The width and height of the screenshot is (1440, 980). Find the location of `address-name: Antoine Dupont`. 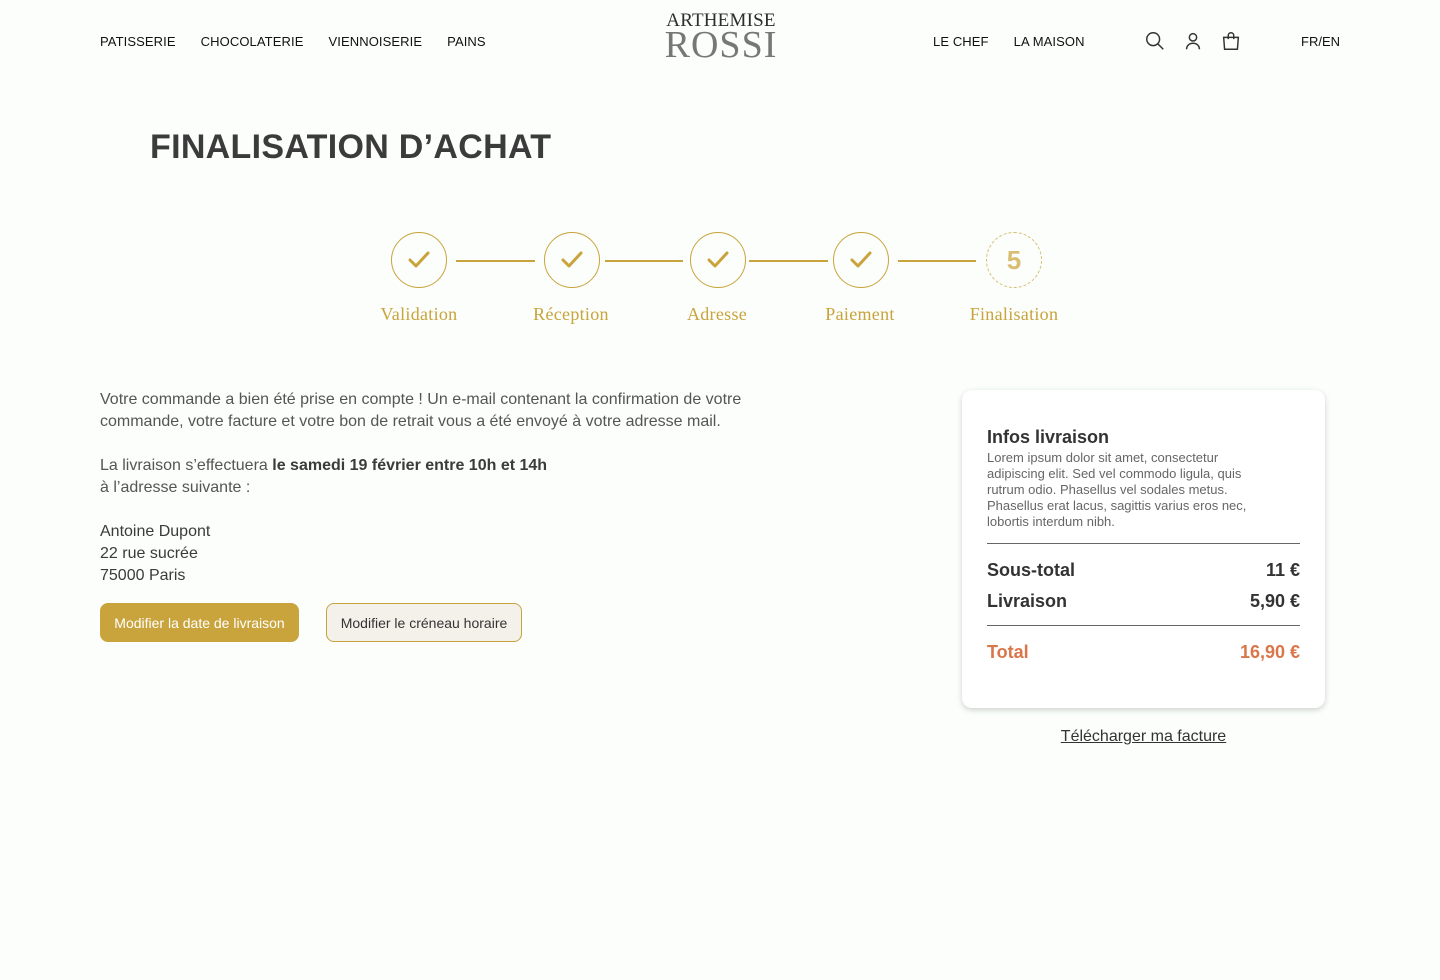

address-name: Antoine Dupont is located at coordinates (155, 531).